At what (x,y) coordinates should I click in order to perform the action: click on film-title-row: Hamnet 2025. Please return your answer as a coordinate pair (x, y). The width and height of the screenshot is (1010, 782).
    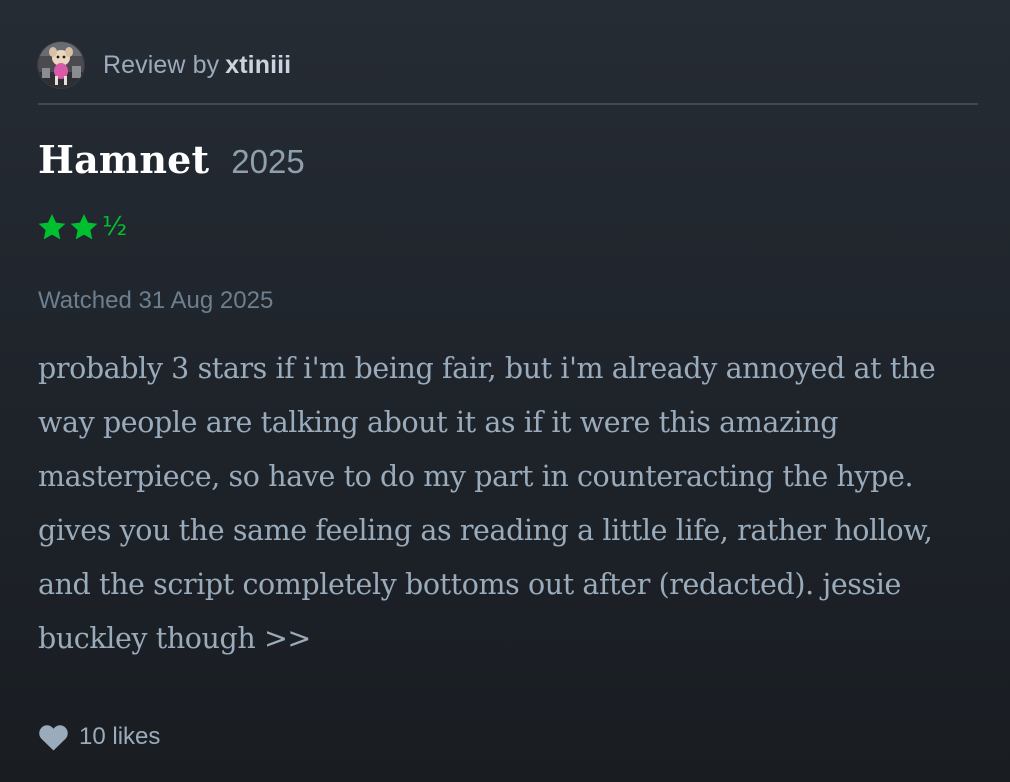
    Looking at the image, I should click on (171, 159).